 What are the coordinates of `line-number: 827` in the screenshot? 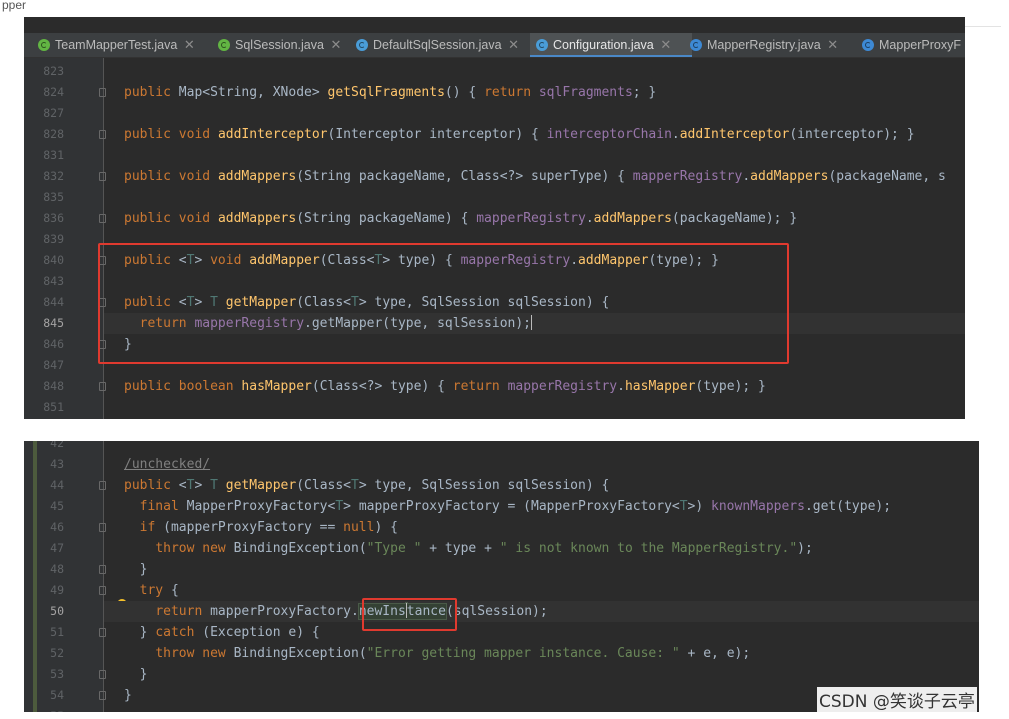 It's located at (53, 113).